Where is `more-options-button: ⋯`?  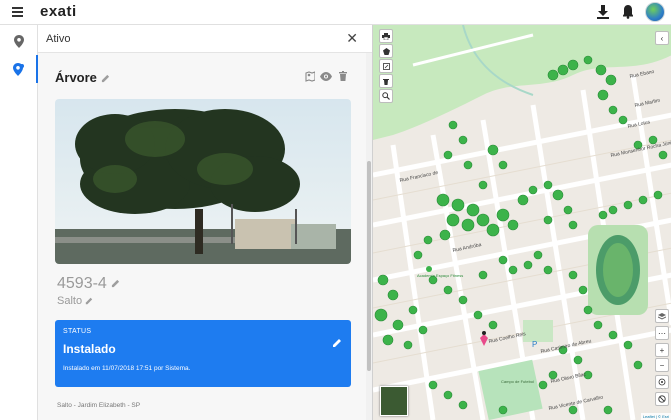 more-options-button: ⋯ is located at coordinates (662, 333).